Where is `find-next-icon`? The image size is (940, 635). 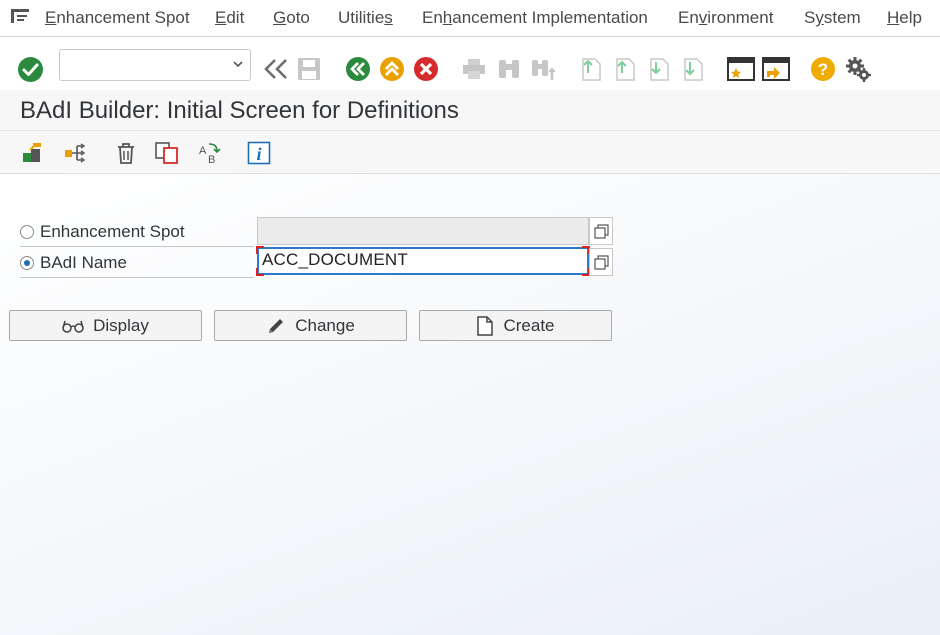 find-next-icon is located at coordinates (543, 69).